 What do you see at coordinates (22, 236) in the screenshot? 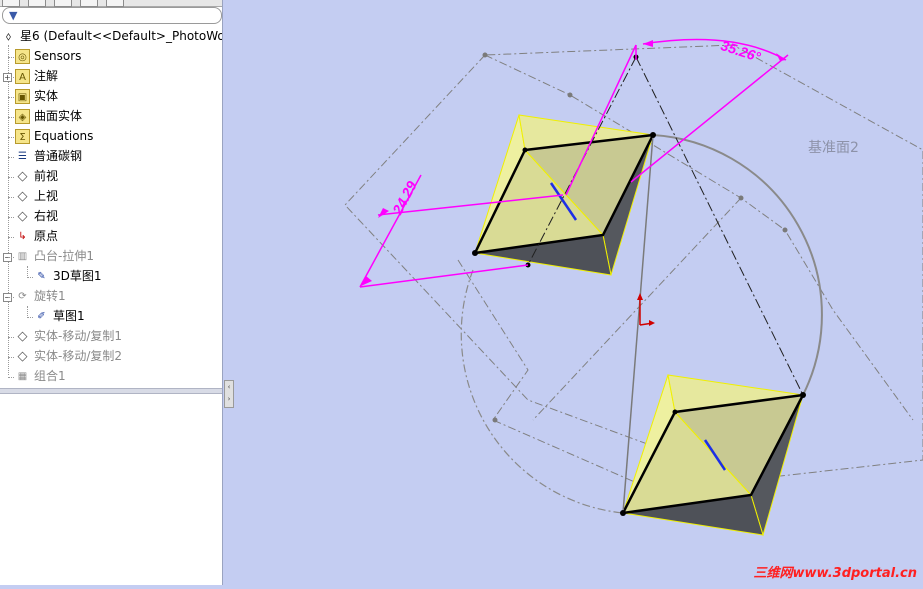
I see `origin-icon: ↳` at bounding box center [22, 236].